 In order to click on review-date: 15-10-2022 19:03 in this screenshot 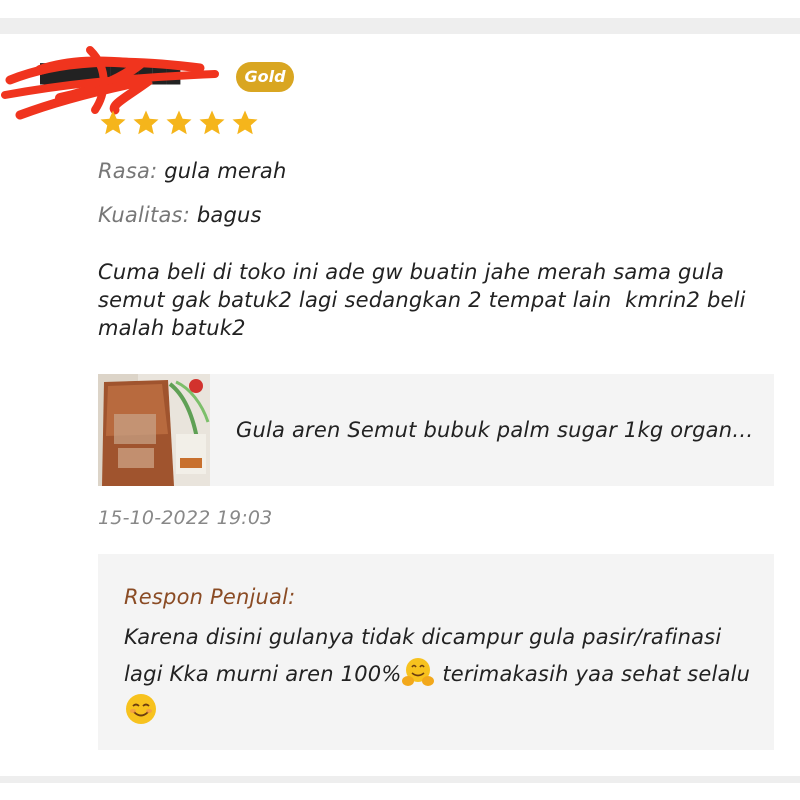, I will do `click(185, 518)`.